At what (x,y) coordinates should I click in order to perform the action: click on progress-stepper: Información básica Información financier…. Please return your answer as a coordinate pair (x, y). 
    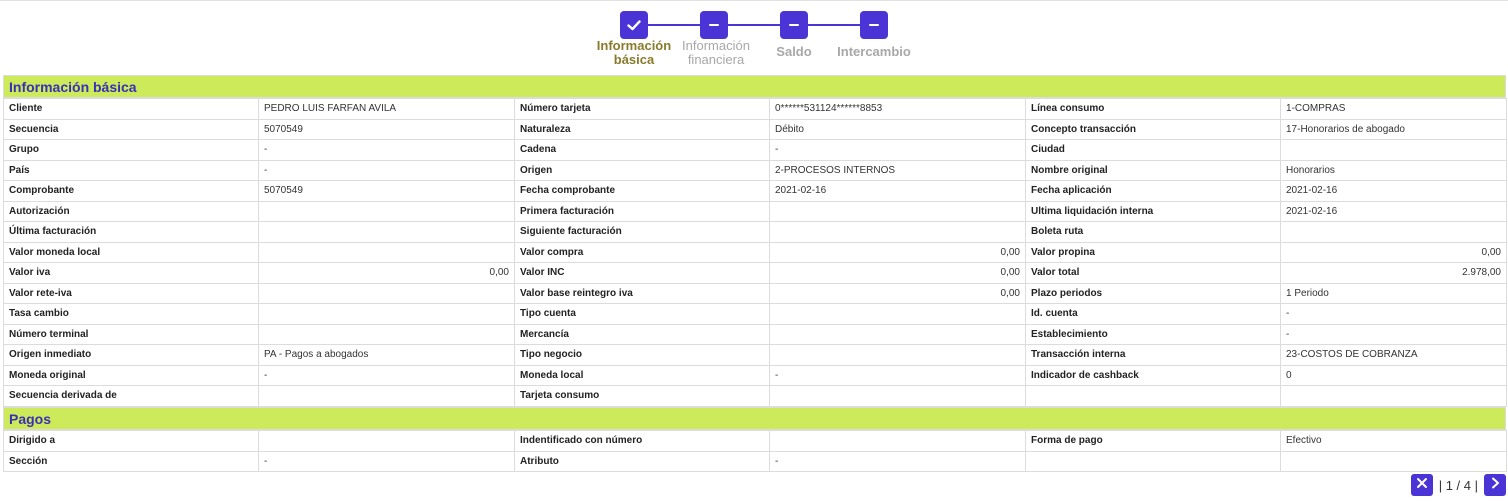
    Looking at the image, I should click on (760, 41).